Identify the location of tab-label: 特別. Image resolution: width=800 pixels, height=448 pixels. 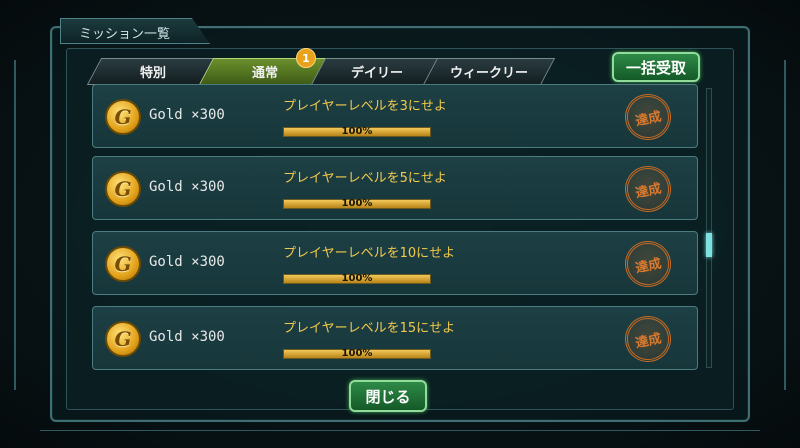
(152, 73).